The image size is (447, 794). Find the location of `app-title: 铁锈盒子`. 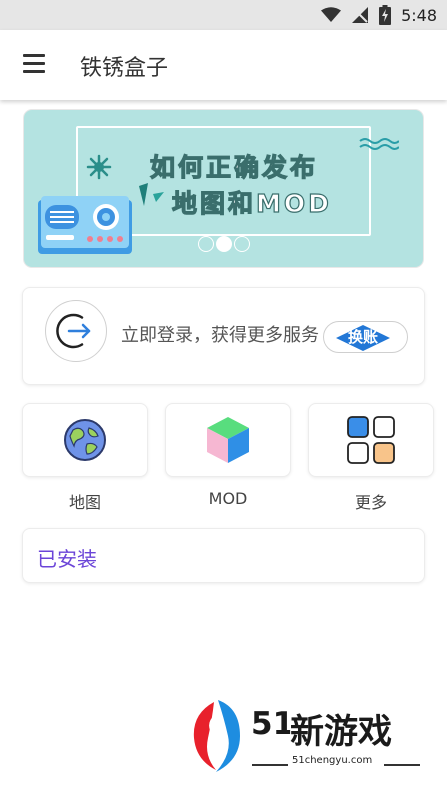

app-title: 铁锈盒子 is located at coordinates (124, 68).